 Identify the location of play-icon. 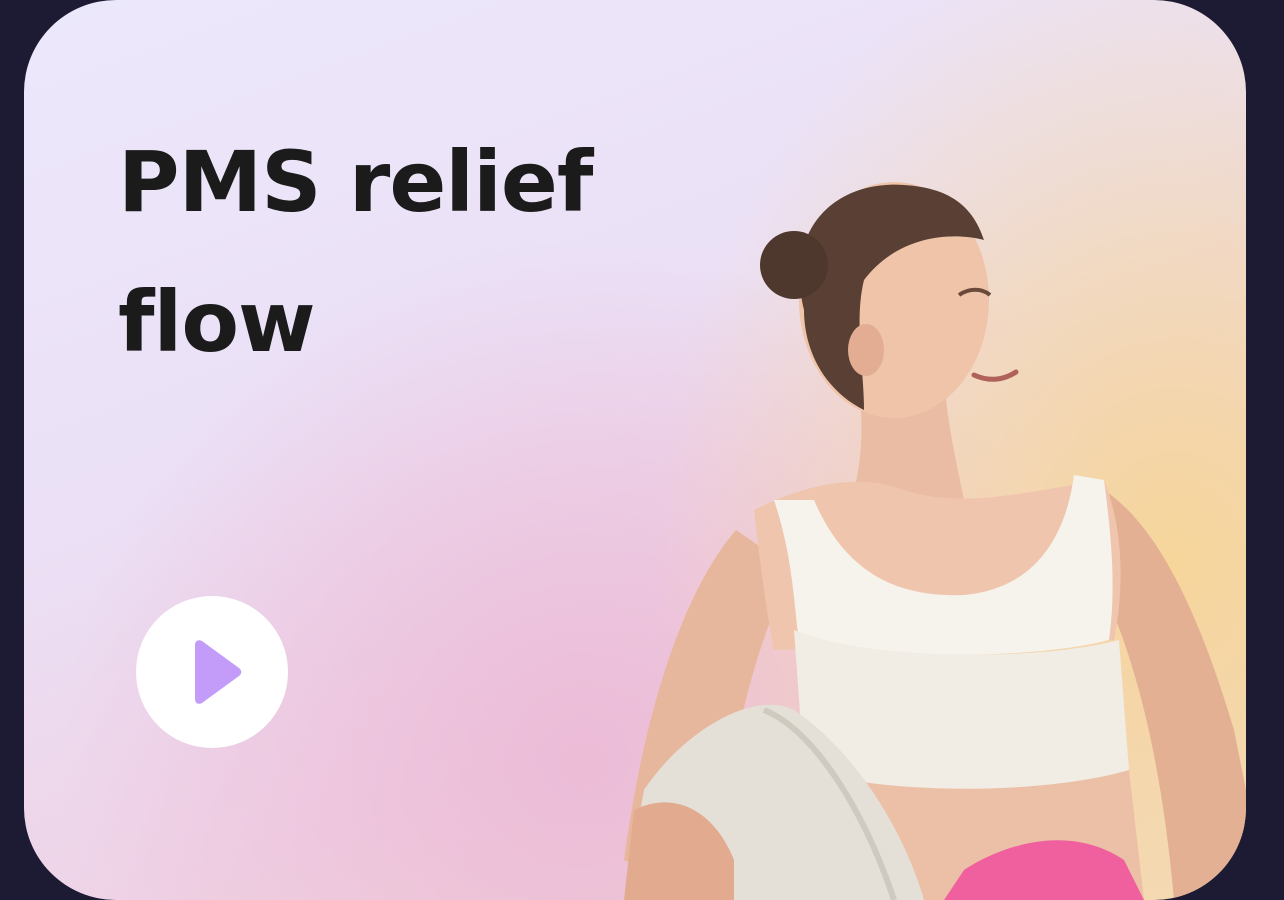
(218, 672).